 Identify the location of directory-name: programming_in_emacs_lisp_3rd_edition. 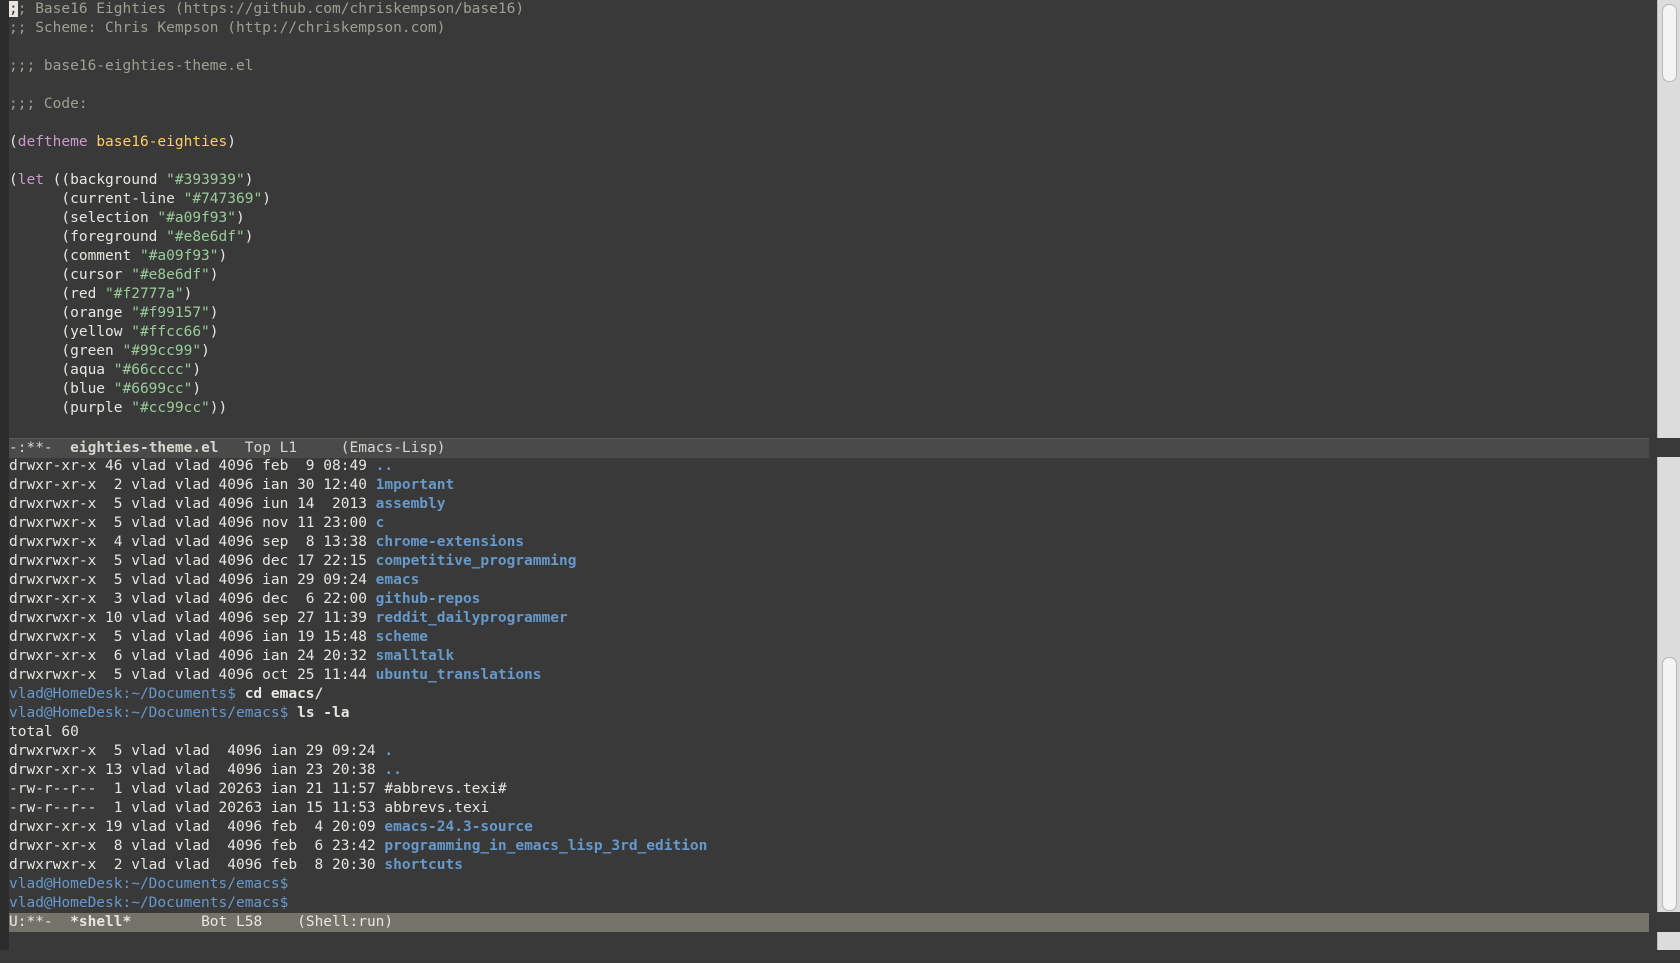
(546, 846).